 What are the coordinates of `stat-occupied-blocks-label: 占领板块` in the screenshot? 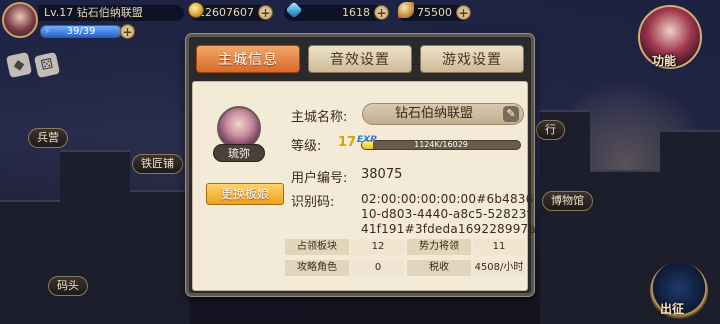 It's located at (317, 247).